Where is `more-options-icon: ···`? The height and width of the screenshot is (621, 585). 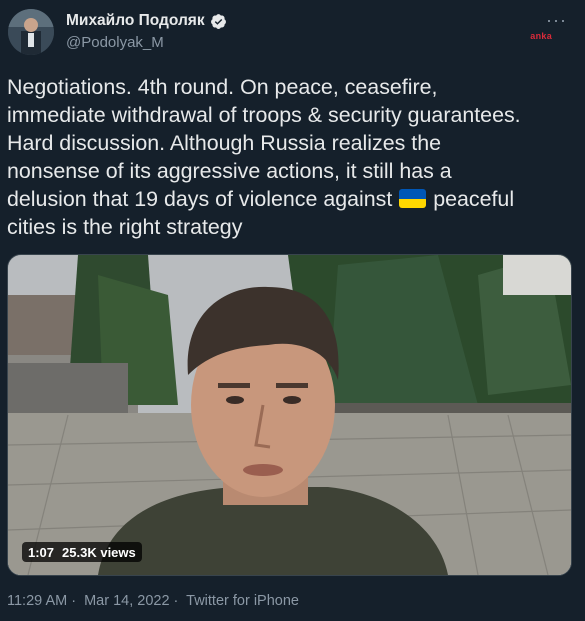 more-options-icon: ··· is located at coordinates (556, 20).